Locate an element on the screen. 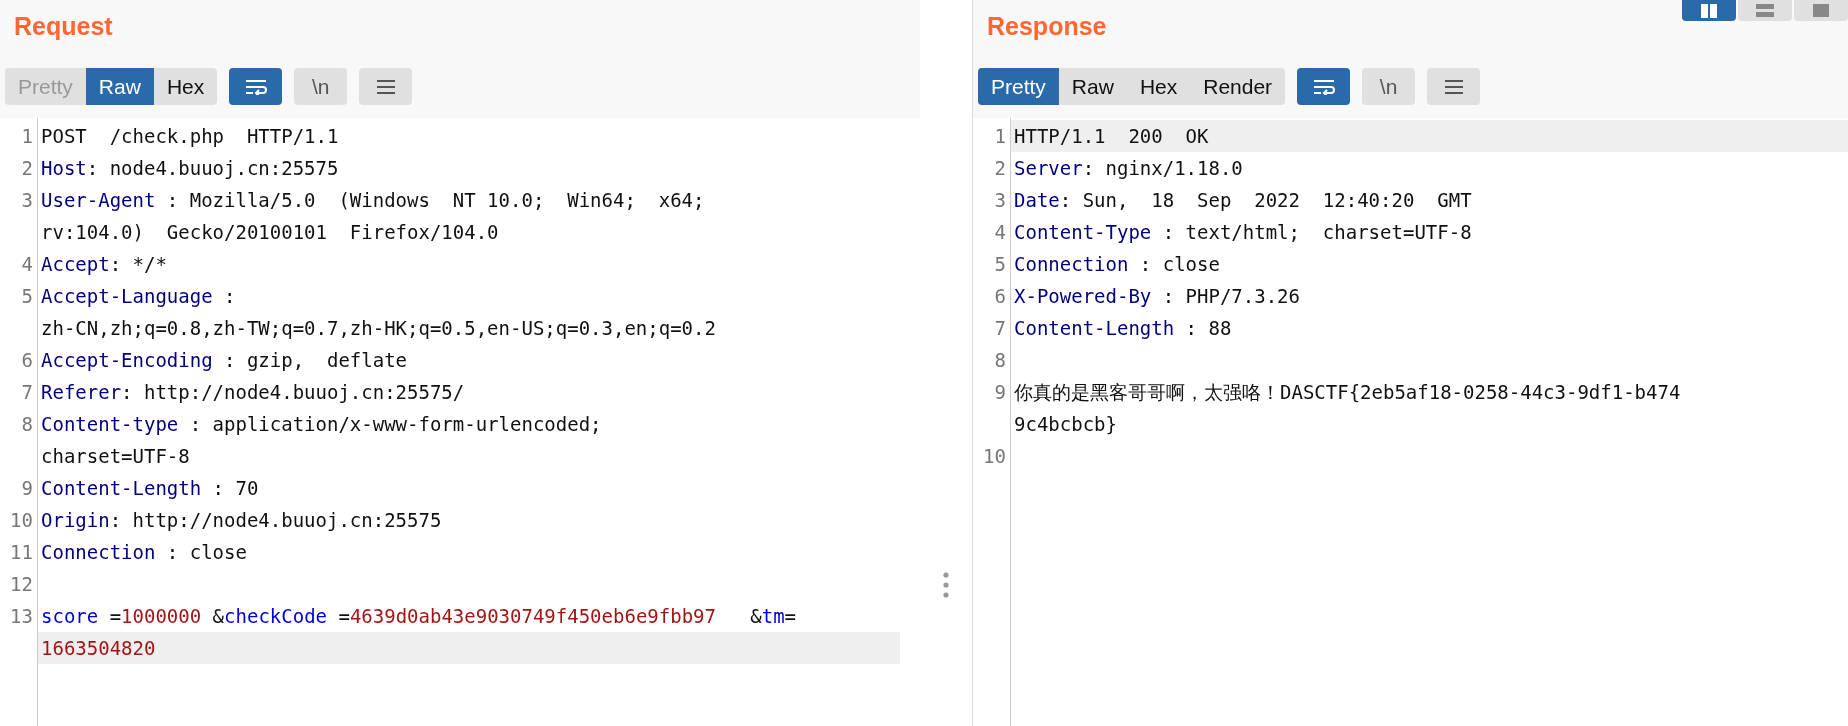 Image resolution: width=1848 pixels, height=726 pixels. code-line: Accept-Encoding : gzip, deflate is located at coordinates (224, 360).